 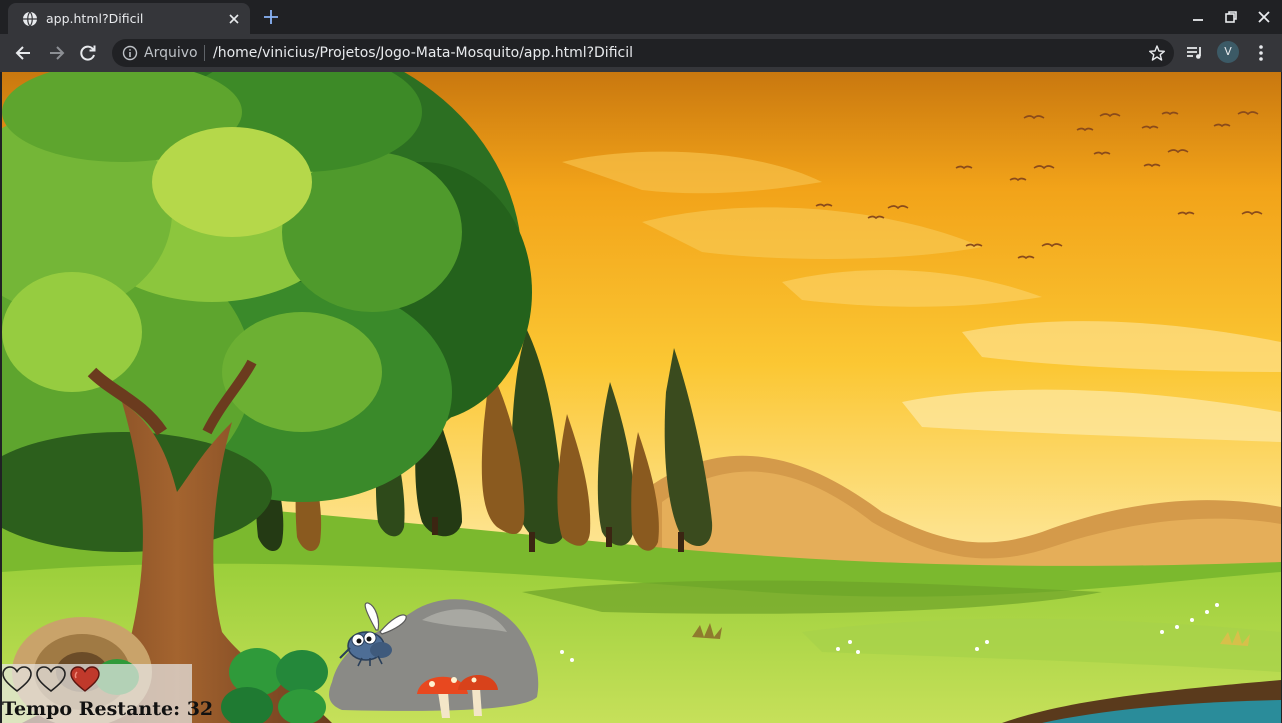 I want to click on globe-icon, so click(x=30, y=19).